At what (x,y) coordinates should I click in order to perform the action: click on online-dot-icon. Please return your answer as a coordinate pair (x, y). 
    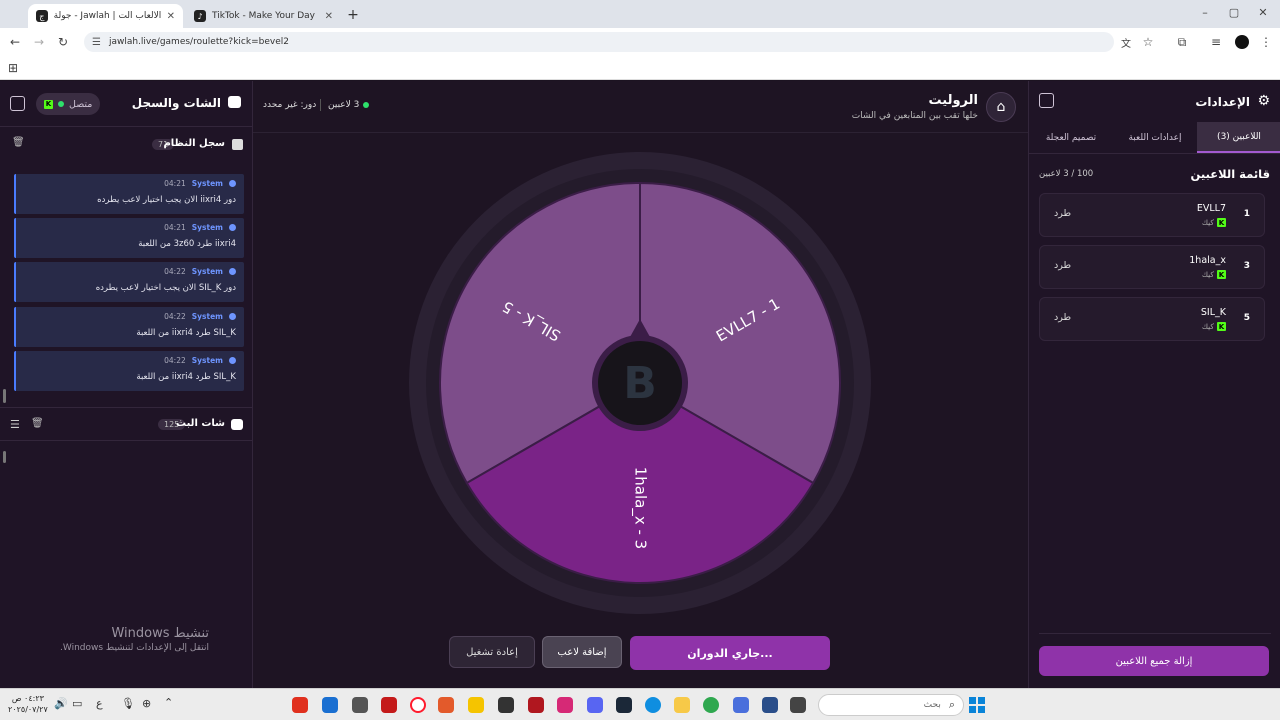
    Looking at the image, I should click on (366, 105).